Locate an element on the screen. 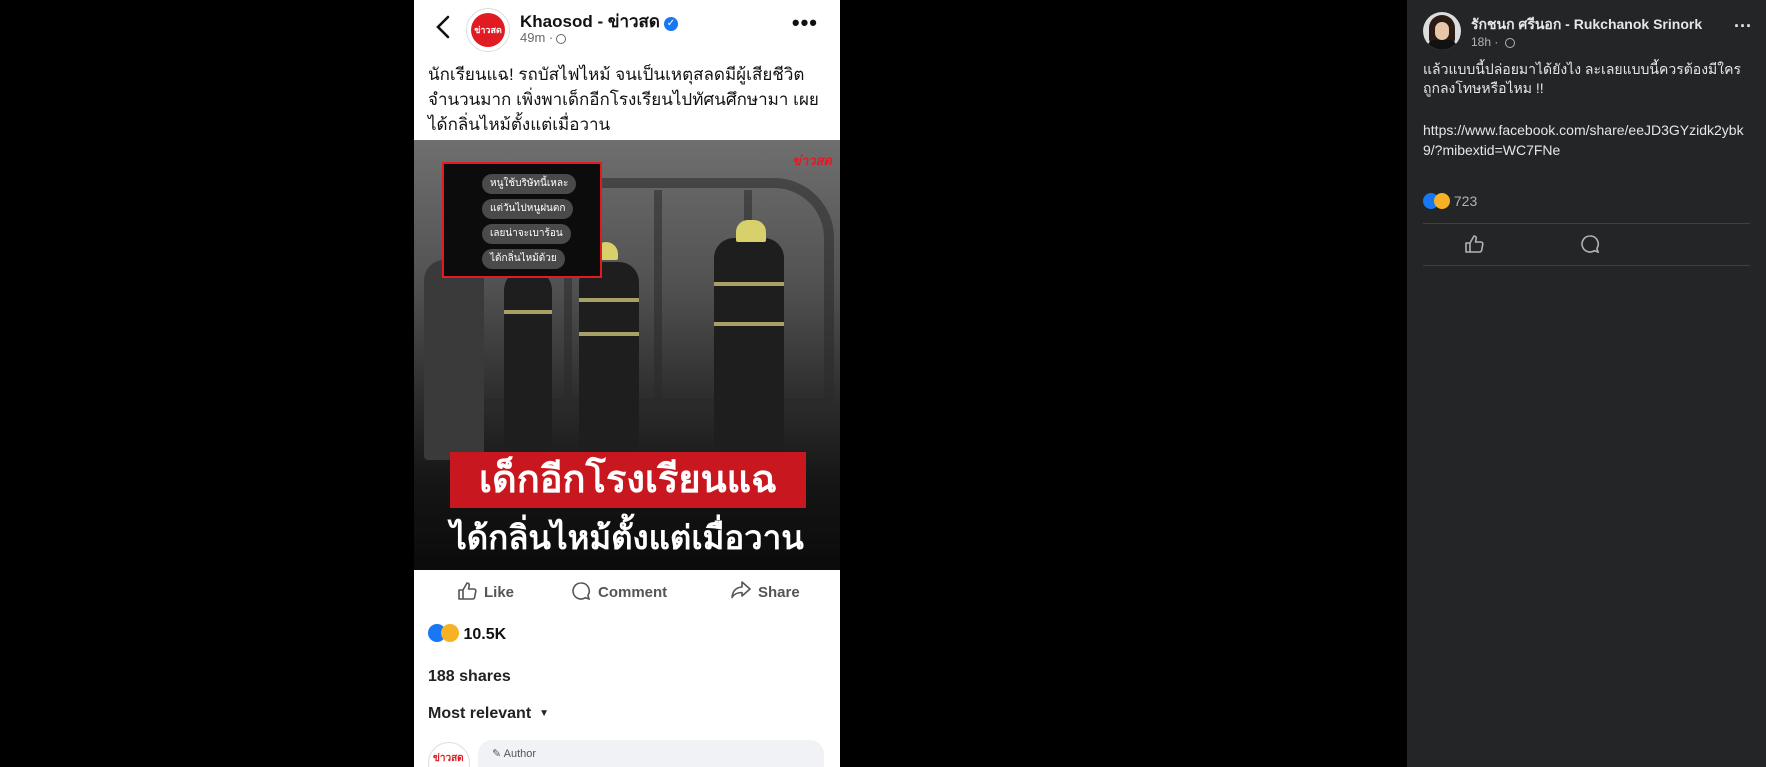 The width and height of the screenshot is (1766, 767). comment-sort-dropdown: Most relevant ▼ is located at coordinates (488, 714).